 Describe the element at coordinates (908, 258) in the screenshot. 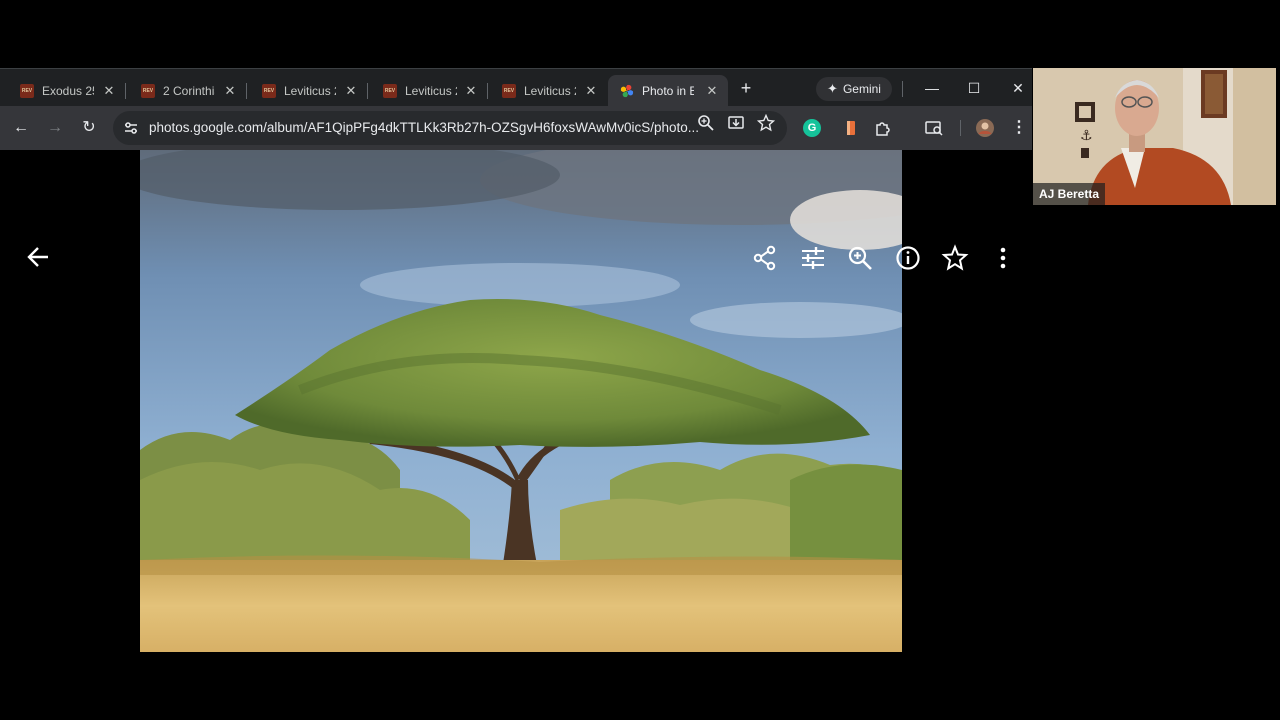

I see `info-icon` at that location.